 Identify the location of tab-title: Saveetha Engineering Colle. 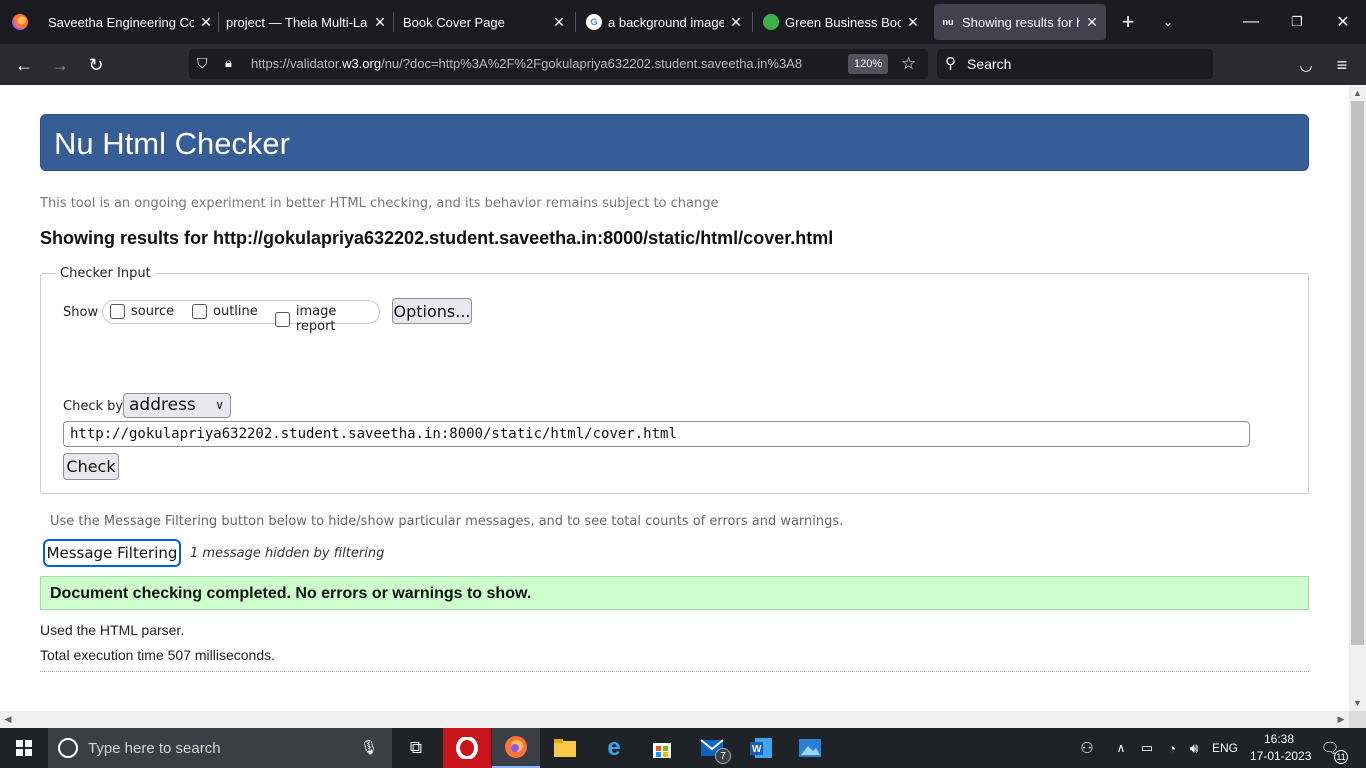
(121, 22).